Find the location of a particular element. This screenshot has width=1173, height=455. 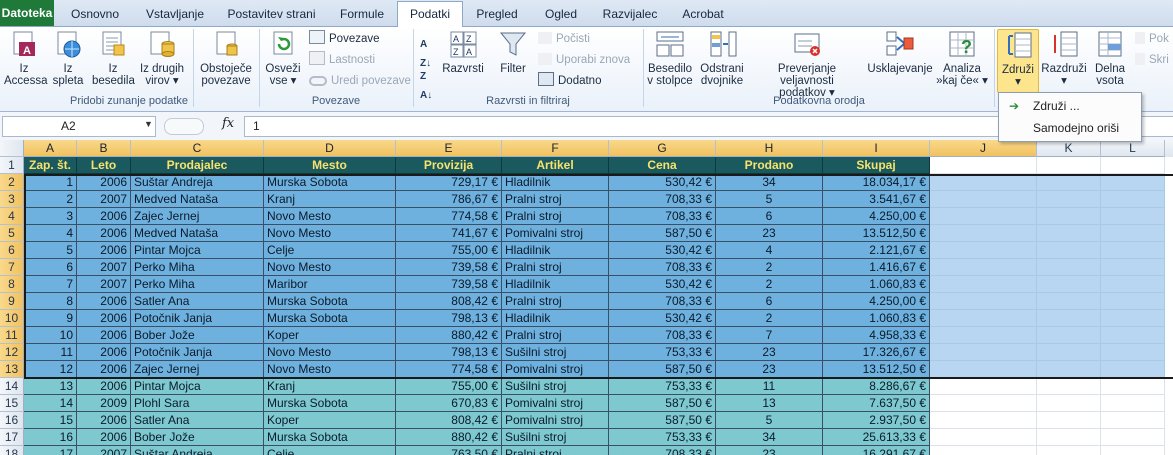

table-cell: Kranj is located at coordinates (330, 199).